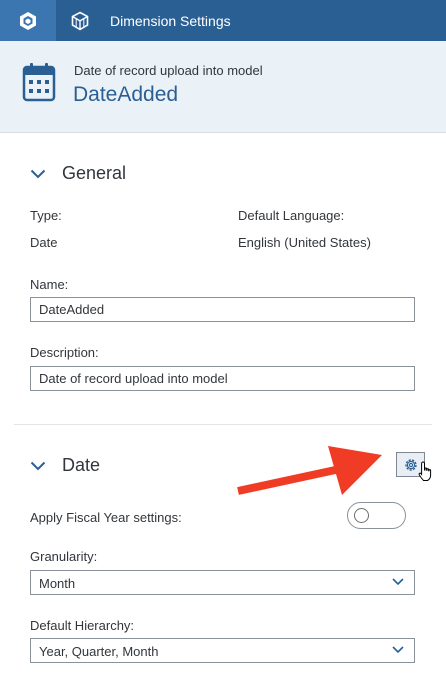 The height and width of the screenshot is (685, 446). I want to click on general-section-toggle: General, so click(78, 173).